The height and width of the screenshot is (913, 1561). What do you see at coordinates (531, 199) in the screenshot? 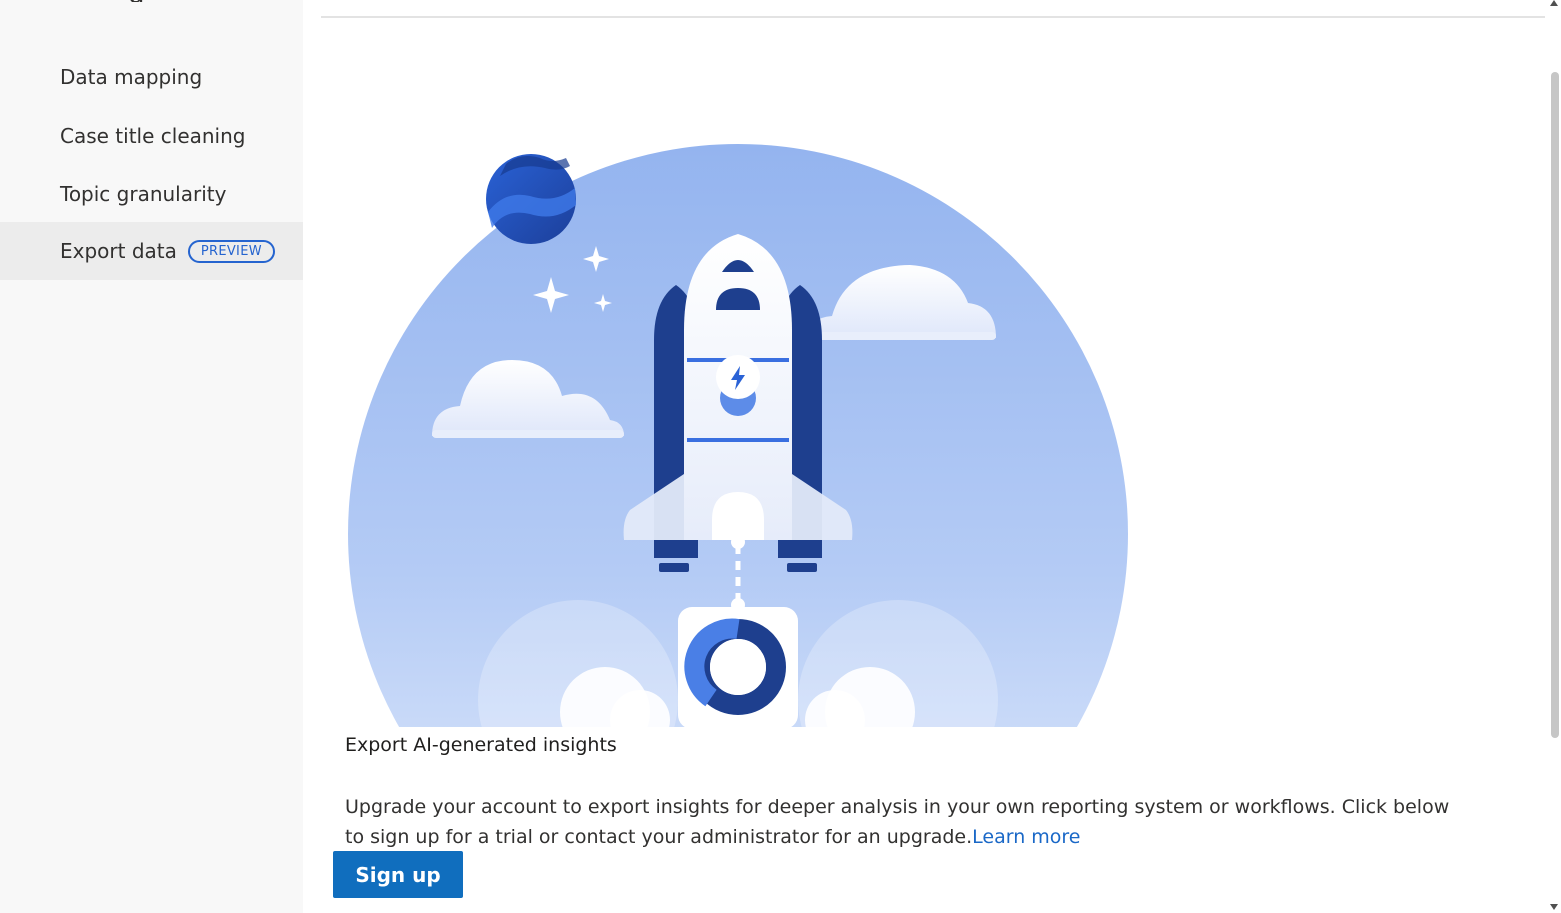
I see `planet-icon` at bounding box center [531, 199].